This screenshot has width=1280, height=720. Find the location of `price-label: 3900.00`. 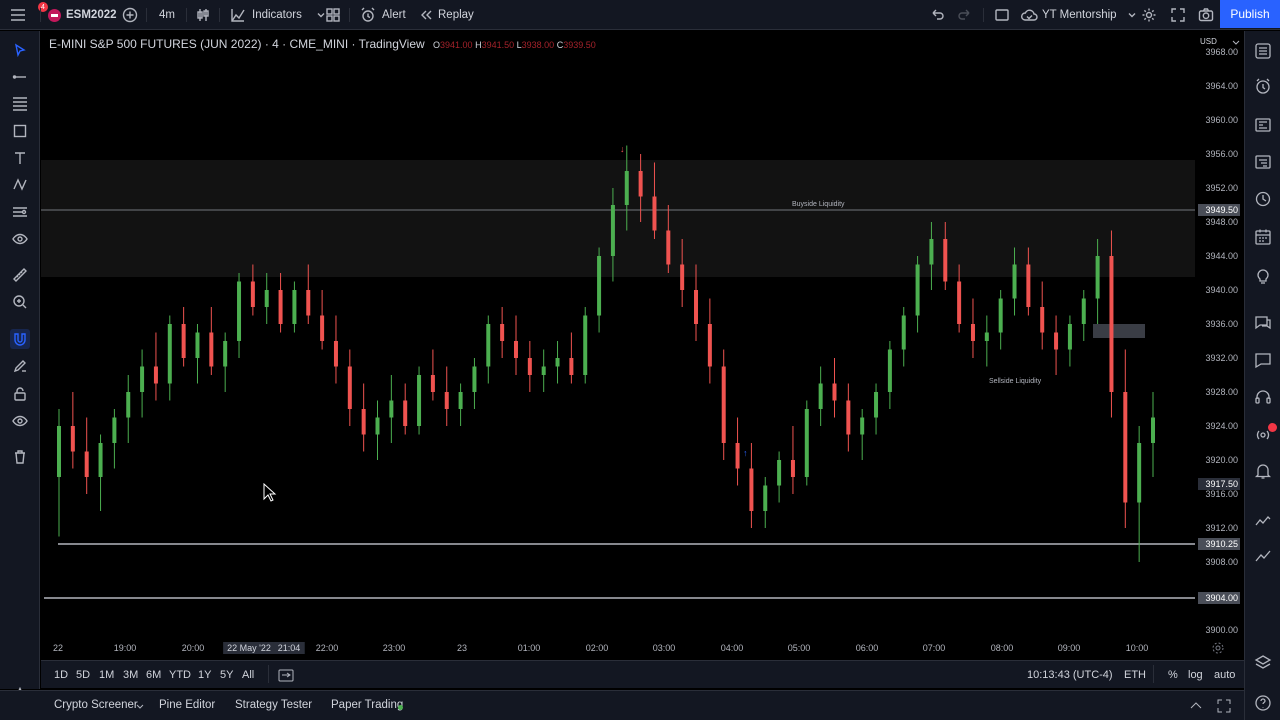

price-label: 3900.00 is located at coordinates (1221, 630).